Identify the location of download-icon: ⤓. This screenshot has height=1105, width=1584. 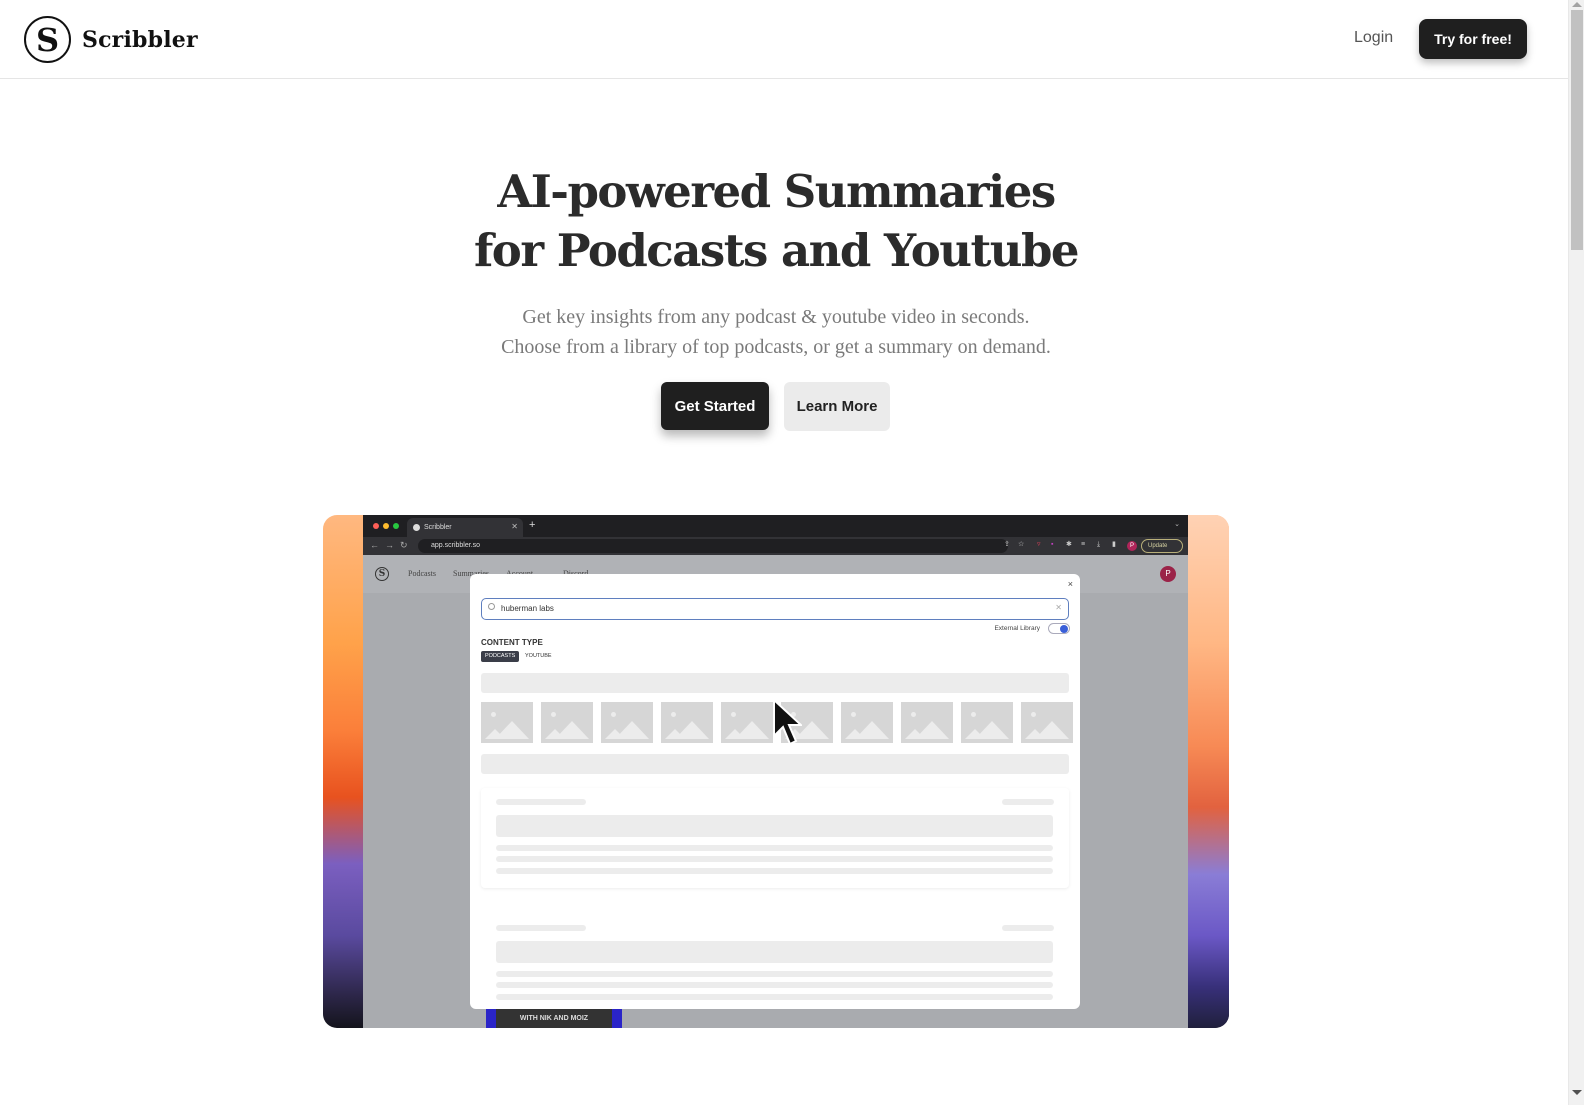
(1099, 544).